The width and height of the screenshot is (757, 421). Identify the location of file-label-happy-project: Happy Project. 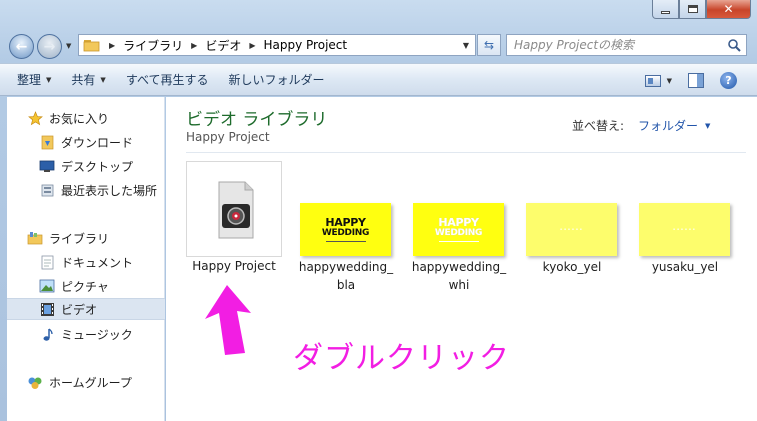
(234, 266).